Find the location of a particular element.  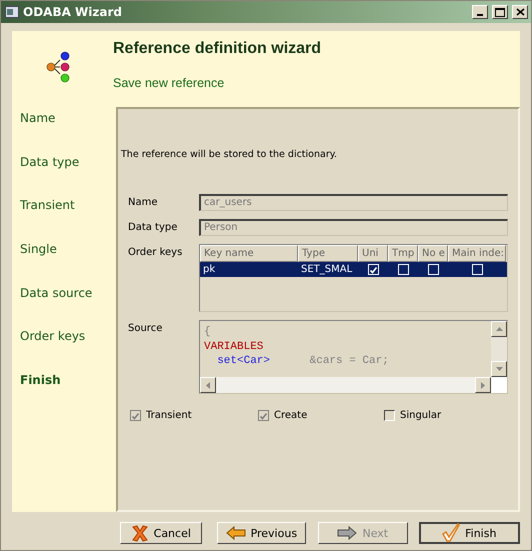

column-header: No e is located at coordinates (433, 253).